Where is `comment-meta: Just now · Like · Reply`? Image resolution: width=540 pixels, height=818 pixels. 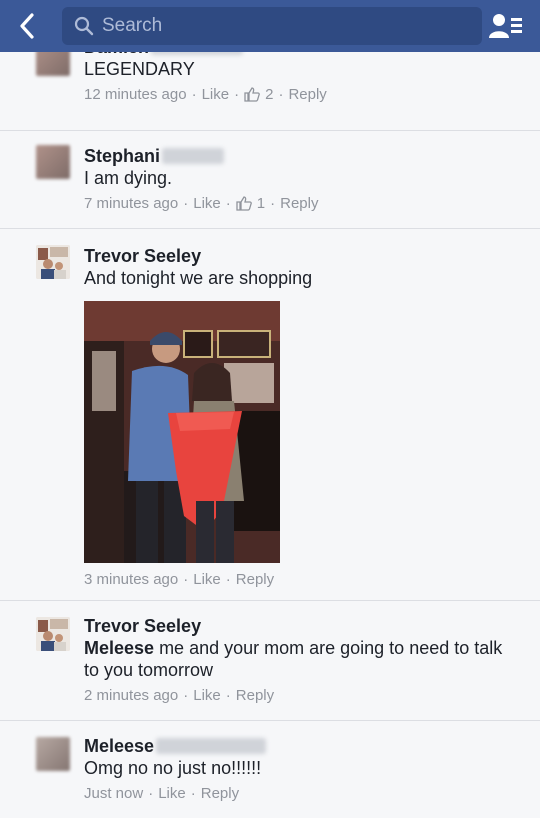 comment-meta: Just now · Like · Reply is located at coordinates (162, 793).